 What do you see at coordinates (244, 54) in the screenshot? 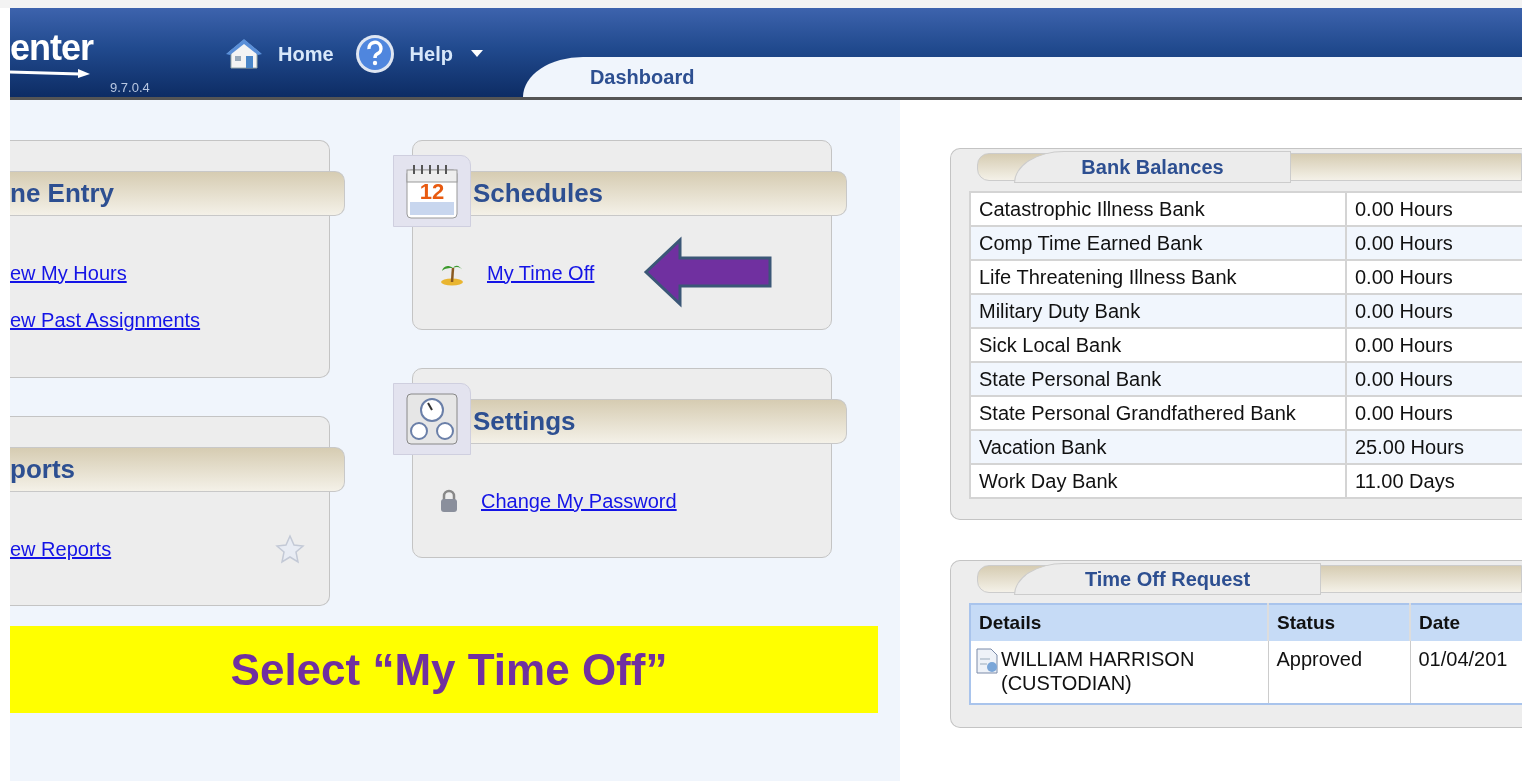
I see `house-icon` at bounding box center [244, 54].